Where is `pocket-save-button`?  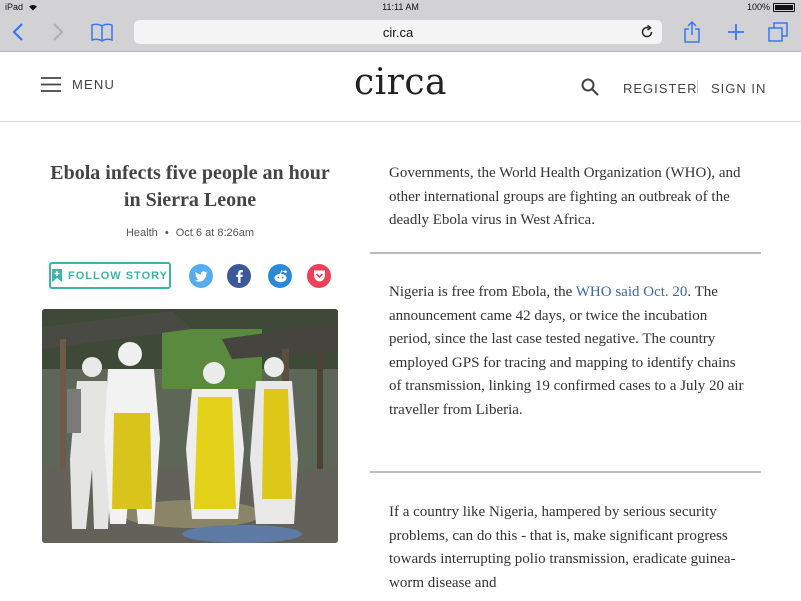
pocket-save-button is located at coordinates (319, 276).